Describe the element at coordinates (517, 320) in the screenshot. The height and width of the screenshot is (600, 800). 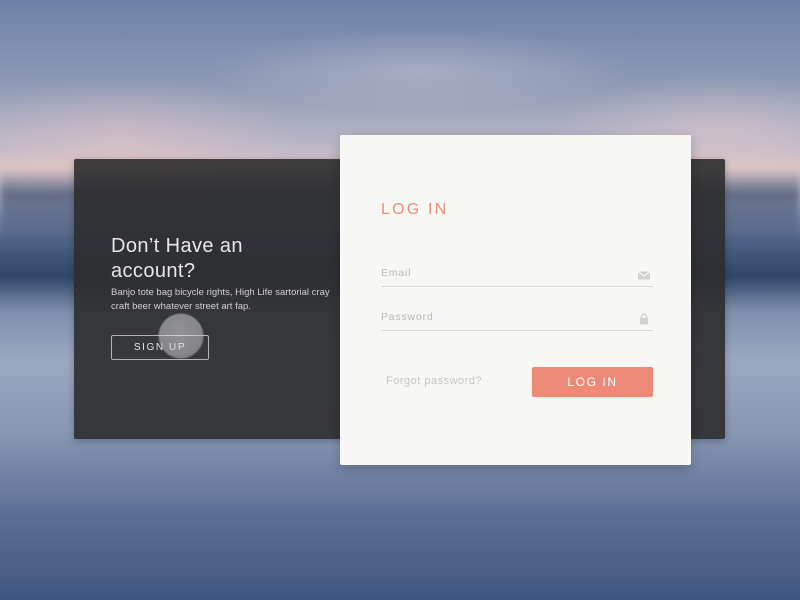
I see `password-field: Password` at that location.